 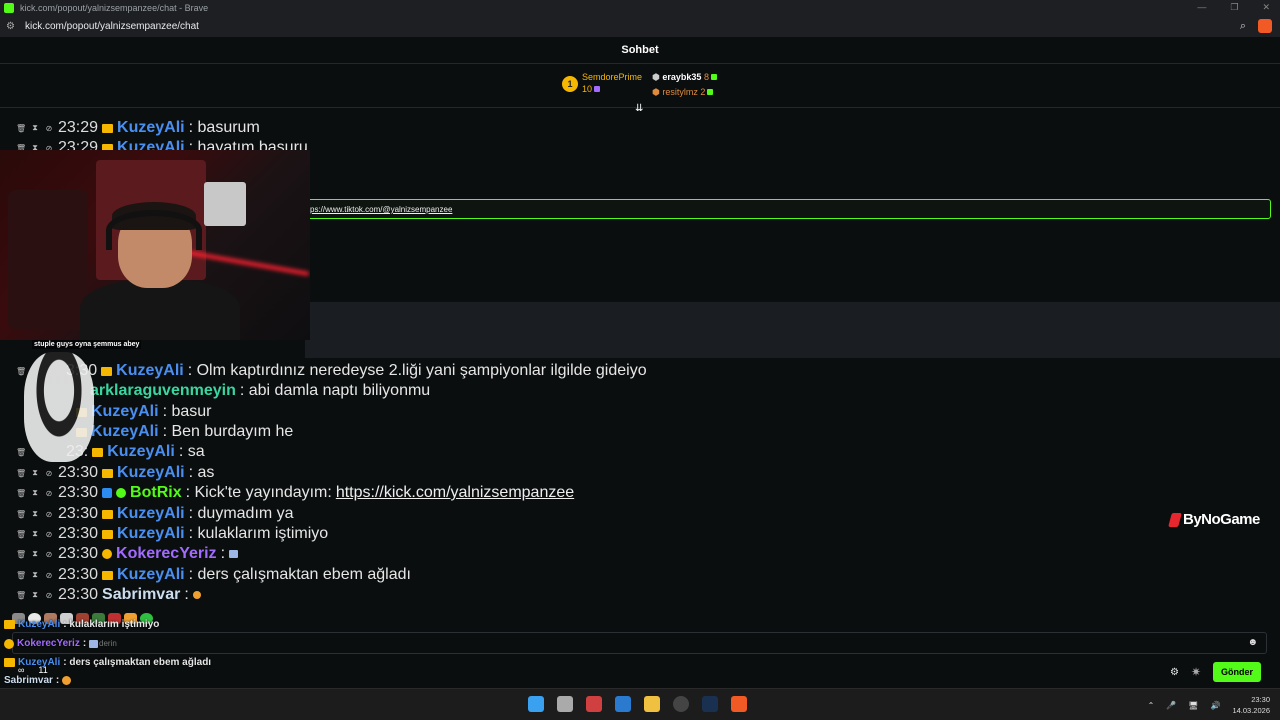 I want to click on address-bar: ⚙ kick.com/popout/yalnizsempanzee/chat ⌕, so click(x=640, y=26).